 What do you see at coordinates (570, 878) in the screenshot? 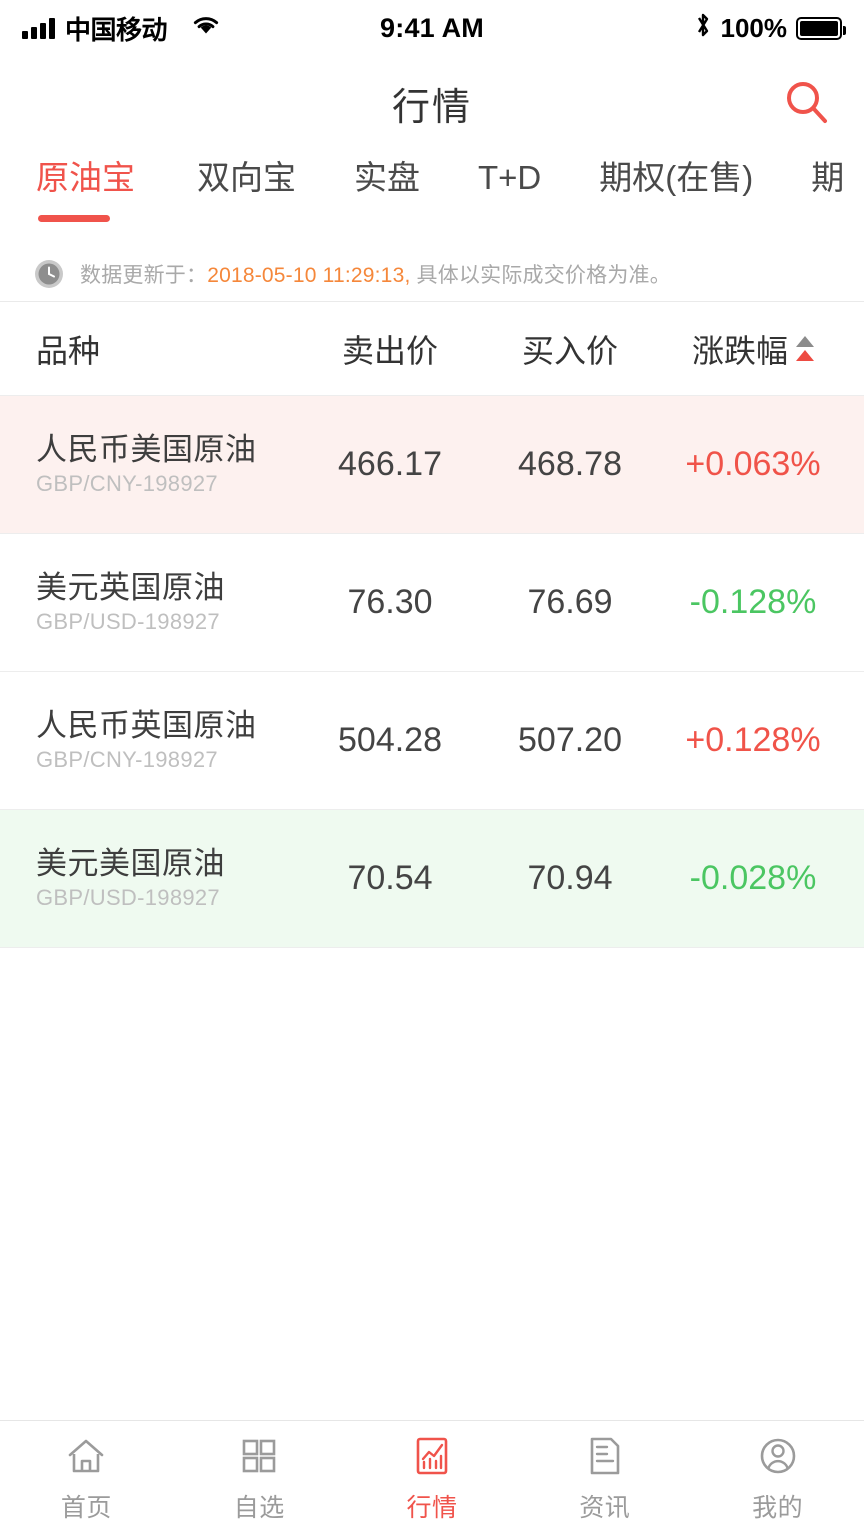
I see `row-buy-price: 70.94` at bounding box center [570, 878].